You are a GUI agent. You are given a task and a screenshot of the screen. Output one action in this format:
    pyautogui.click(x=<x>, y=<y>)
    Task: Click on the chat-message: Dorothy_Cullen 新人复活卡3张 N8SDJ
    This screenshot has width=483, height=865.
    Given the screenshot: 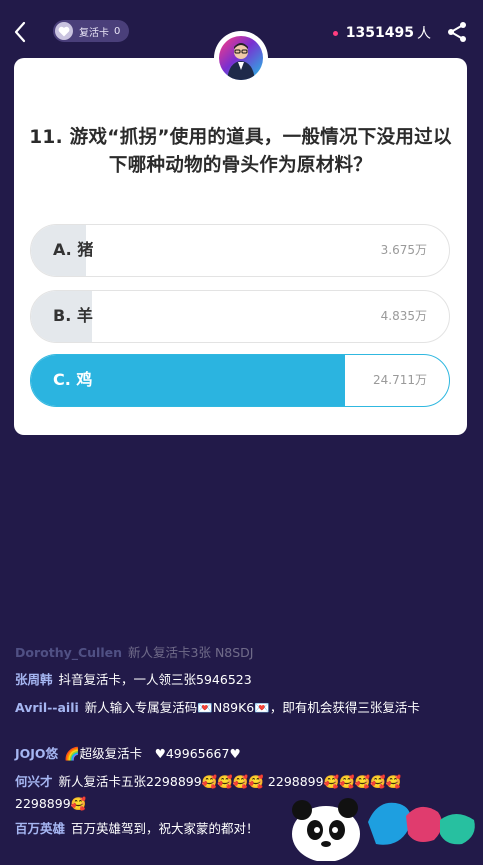 What is the action you would take?
    pyautogui.click(x=225, y=653)
    